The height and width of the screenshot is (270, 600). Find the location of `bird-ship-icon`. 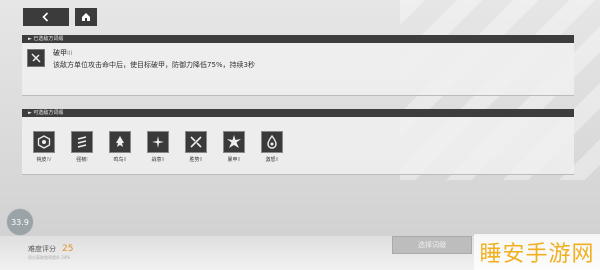

bird-ship-icon is located at coordinates (120, 142).